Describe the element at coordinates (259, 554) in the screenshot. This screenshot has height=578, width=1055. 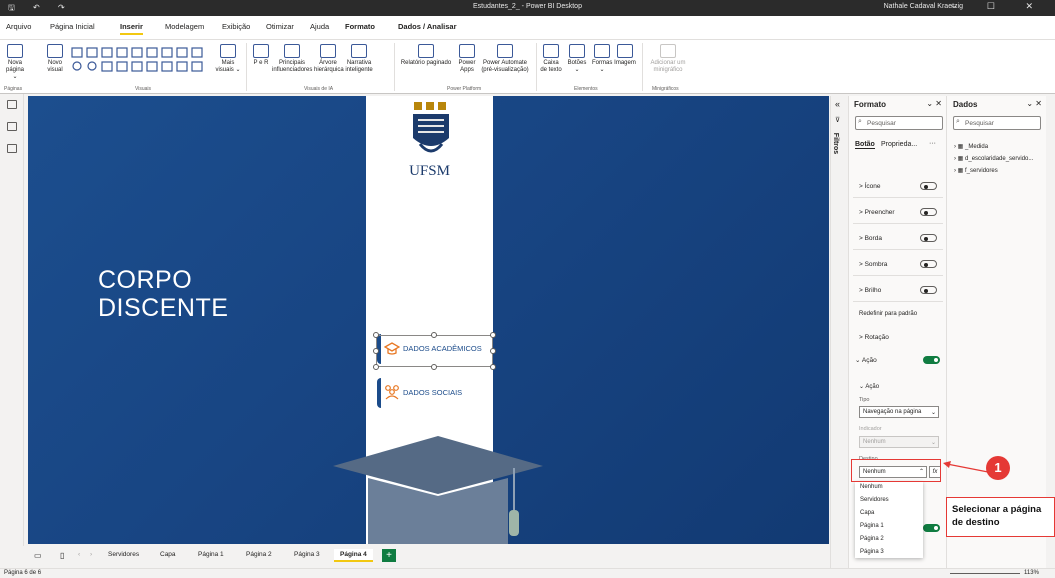
I see `page-tab: Página 2` at that location.